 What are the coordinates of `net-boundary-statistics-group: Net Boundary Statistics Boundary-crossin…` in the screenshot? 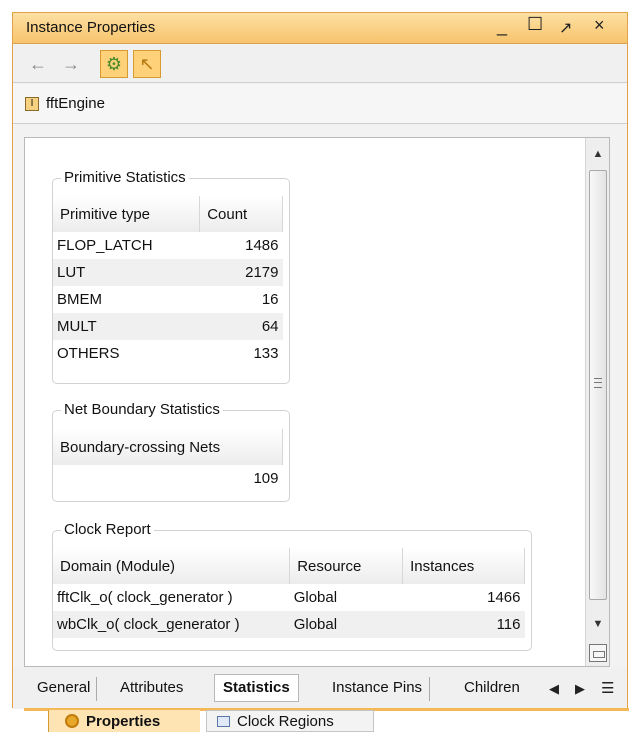 It's located at (171, 451).